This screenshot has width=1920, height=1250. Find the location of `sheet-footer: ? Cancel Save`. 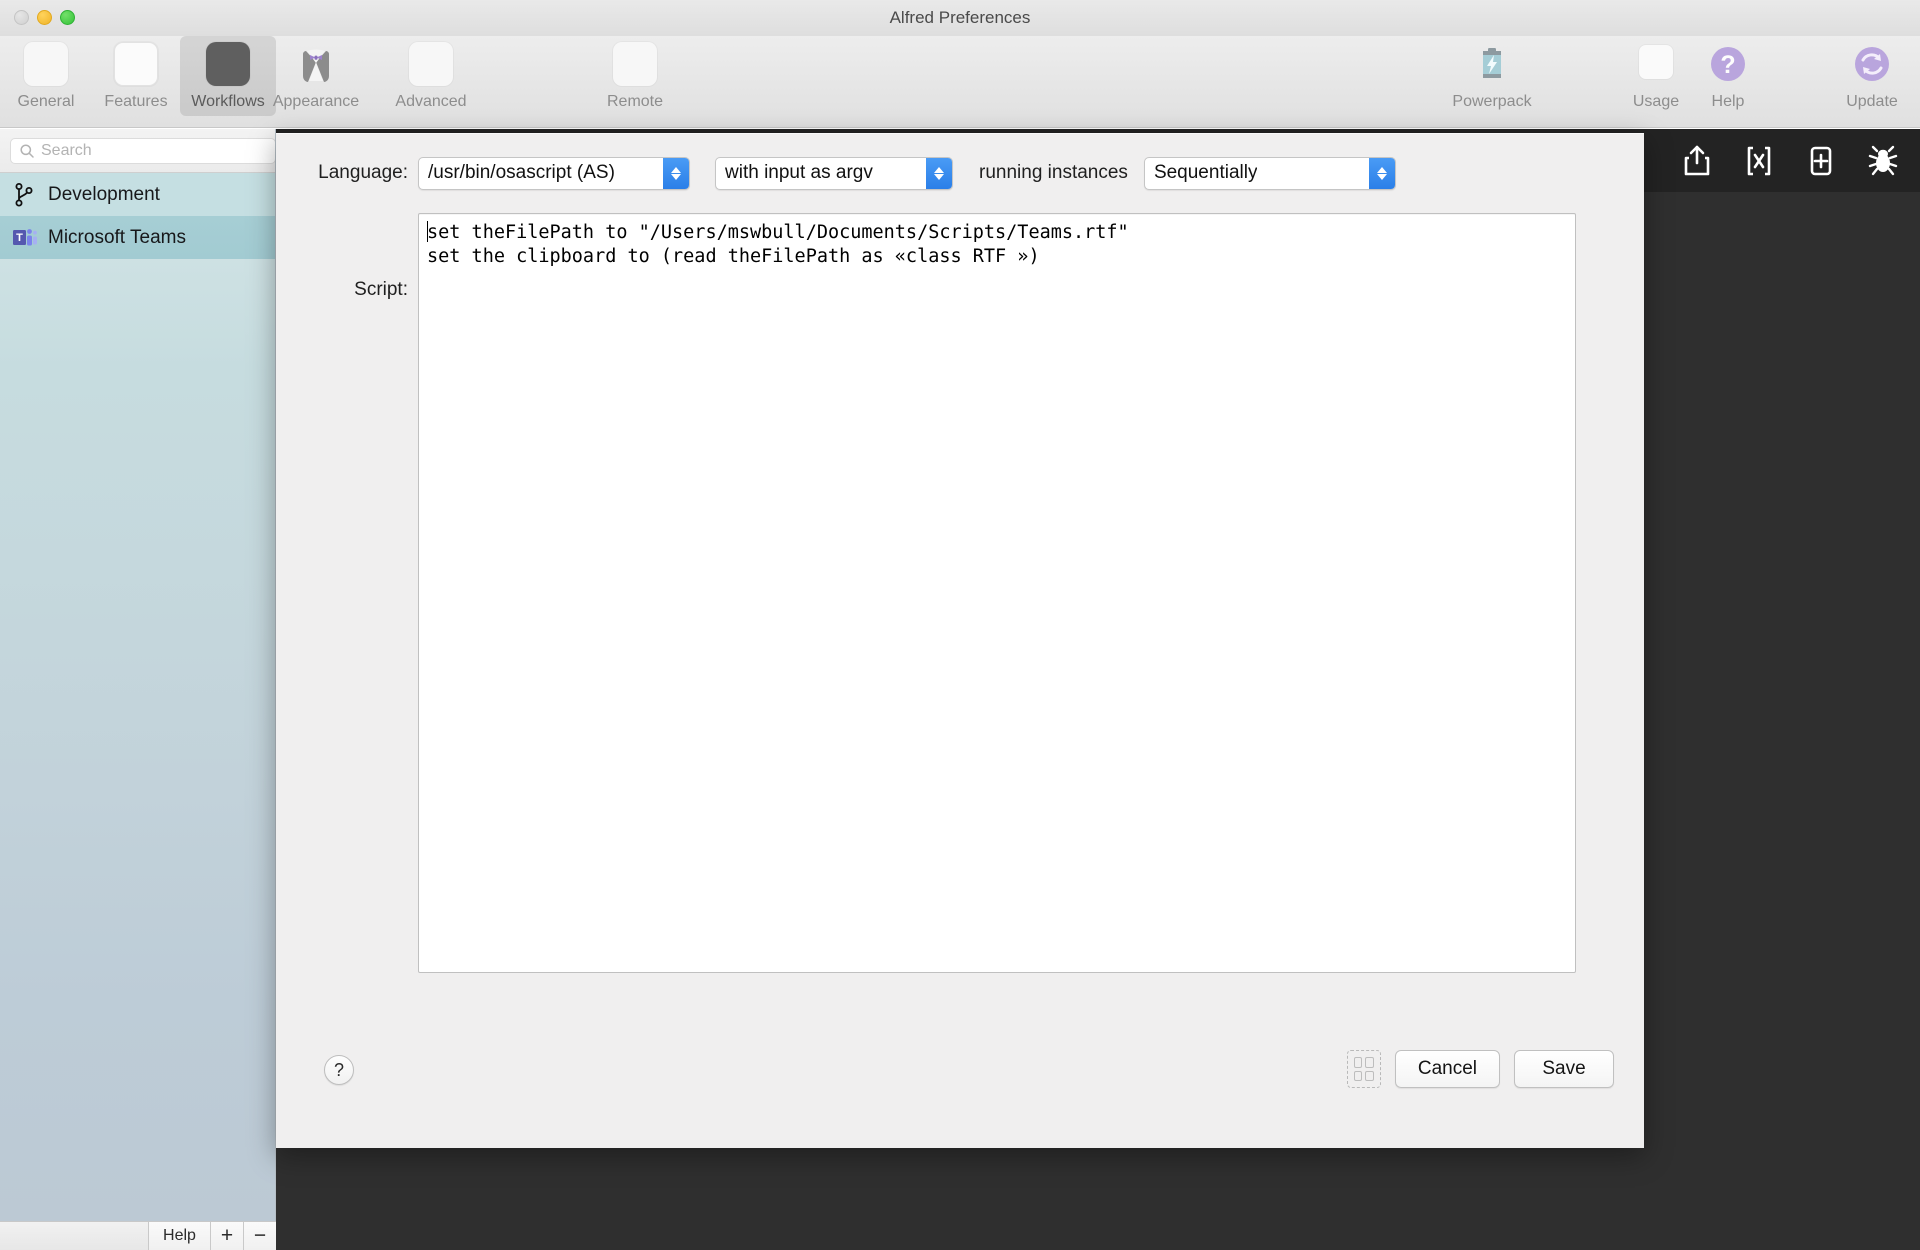

sheet-footer: ? Cancel Save is located at coordinates (960, 1083).